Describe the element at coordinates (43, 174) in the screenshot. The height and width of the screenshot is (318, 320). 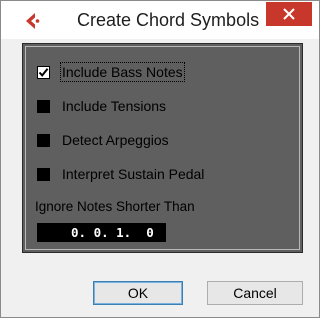
I see `interpret-sustain-pedal-checkbox` at that location.